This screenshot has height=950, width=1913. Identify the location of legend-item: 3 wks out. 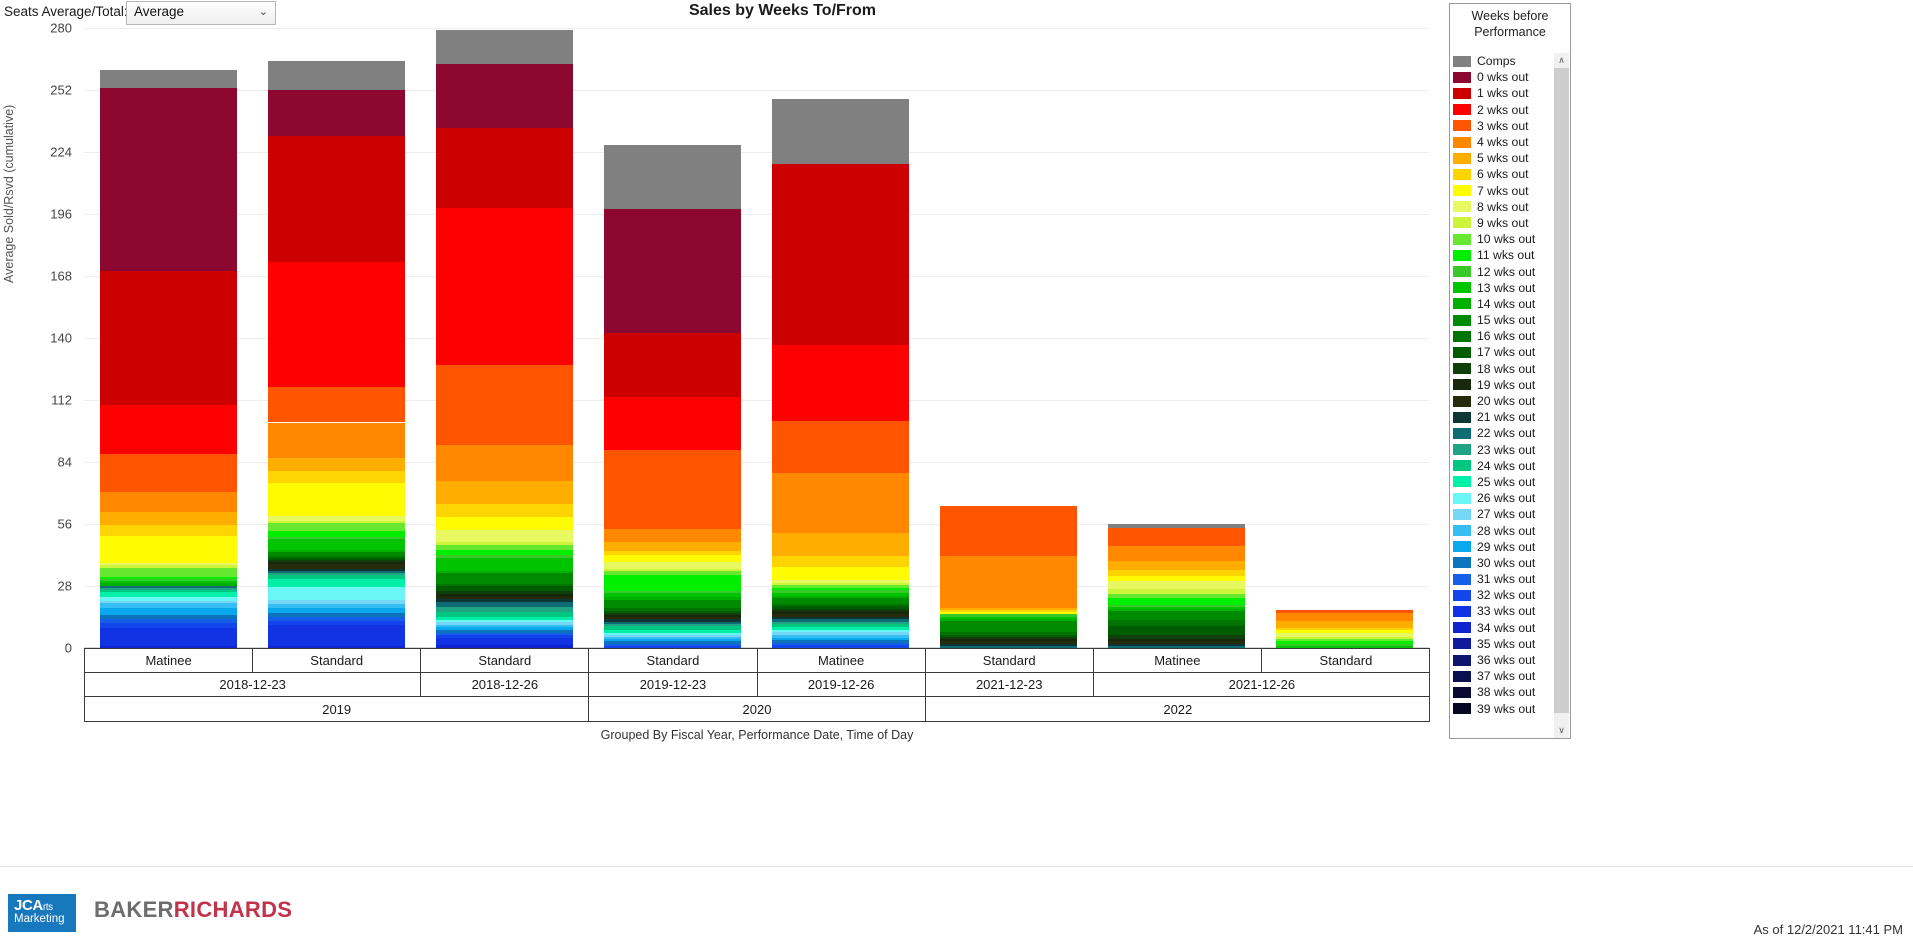
(1502, 126).